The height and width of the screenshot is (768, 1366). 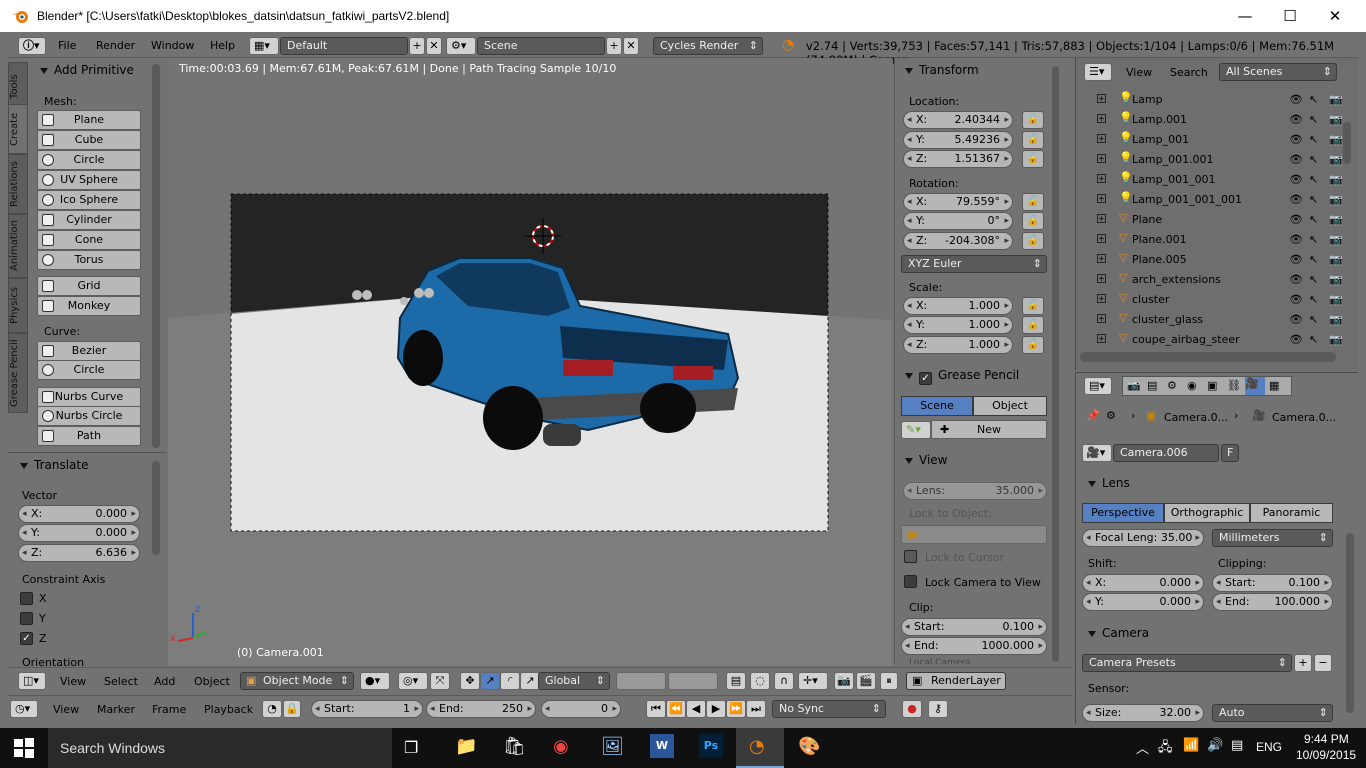 What do you see at coordinates (89, 120) in the screenshot?
I see `add-plane-button: Plane` at bounding box center [89, 120].